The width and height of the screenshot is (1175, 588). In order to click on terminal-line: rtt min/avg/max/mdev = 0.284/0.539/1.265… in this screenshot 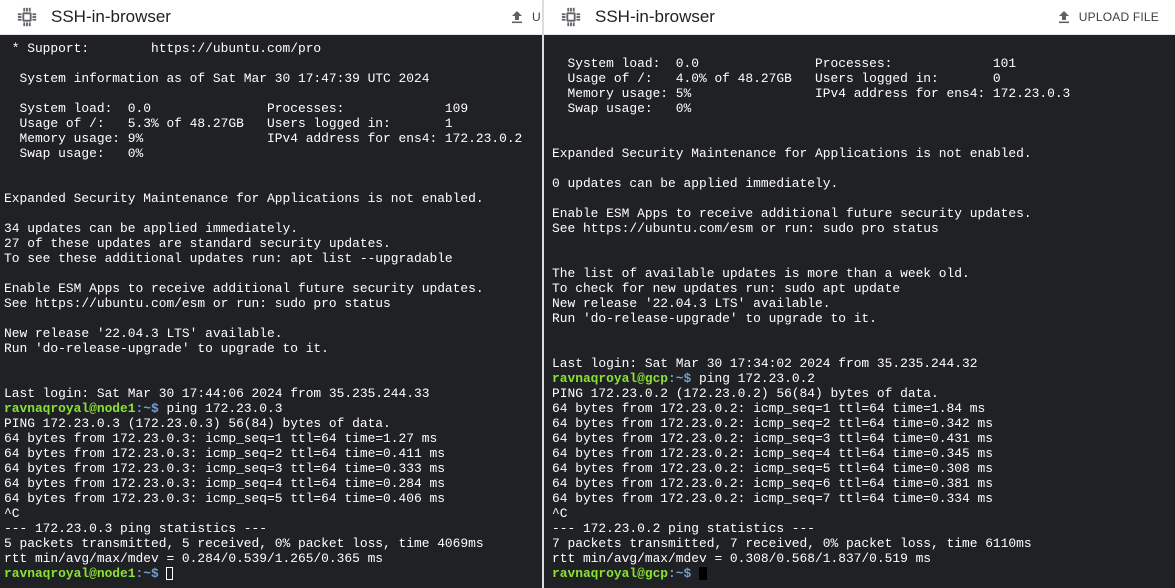, I will do `click(194, 558)`.